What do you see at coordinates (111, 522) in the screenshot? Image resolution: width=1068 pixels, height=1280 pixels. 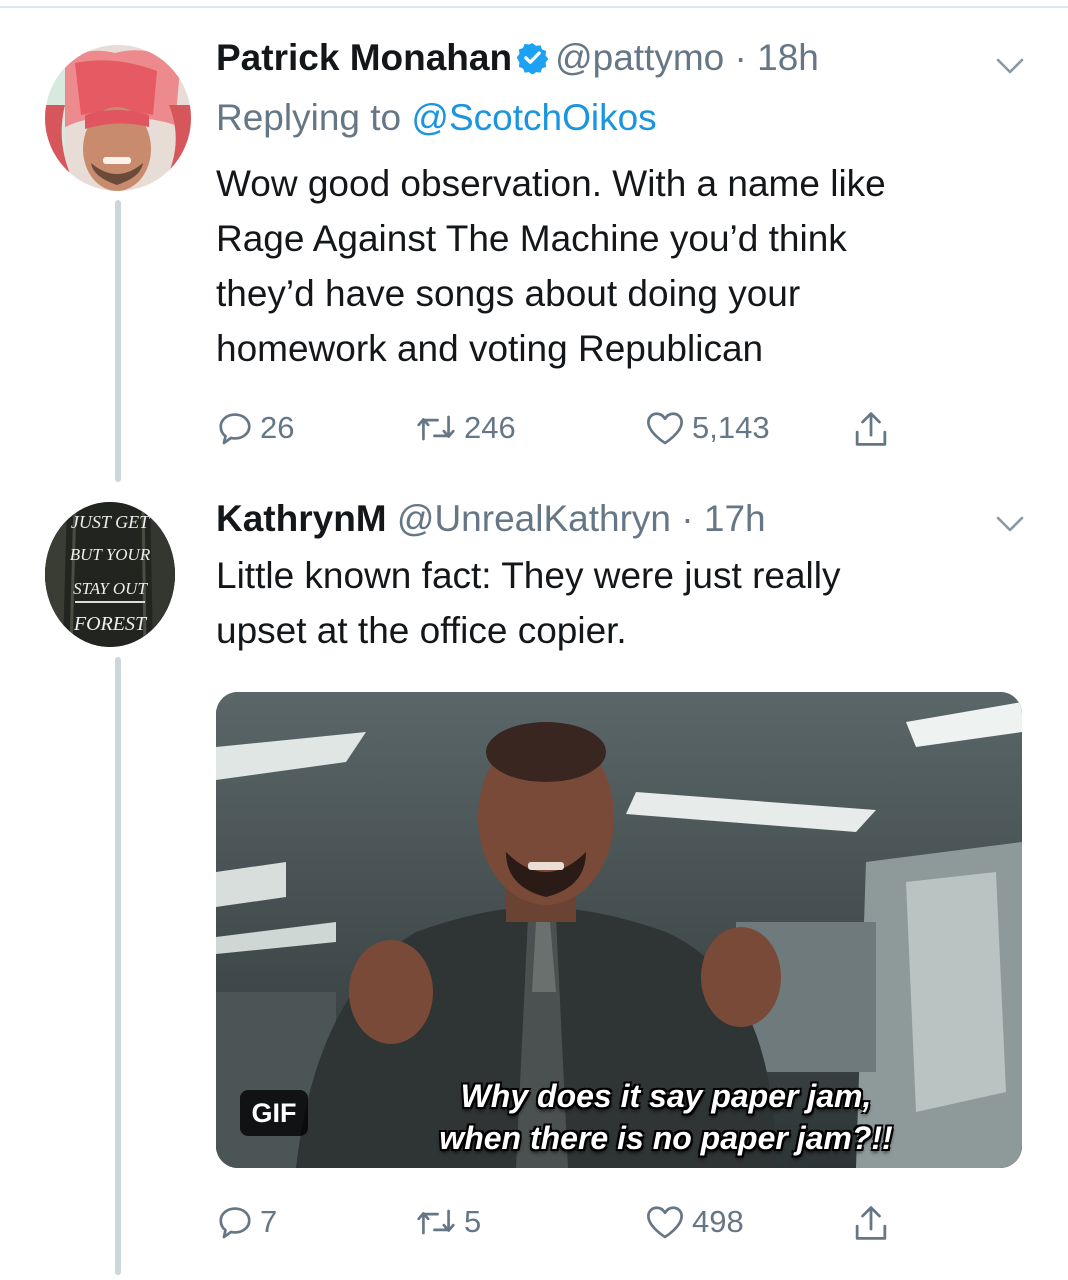 I see `avatar-line: JUST GET` at bounding box center [111, 522].